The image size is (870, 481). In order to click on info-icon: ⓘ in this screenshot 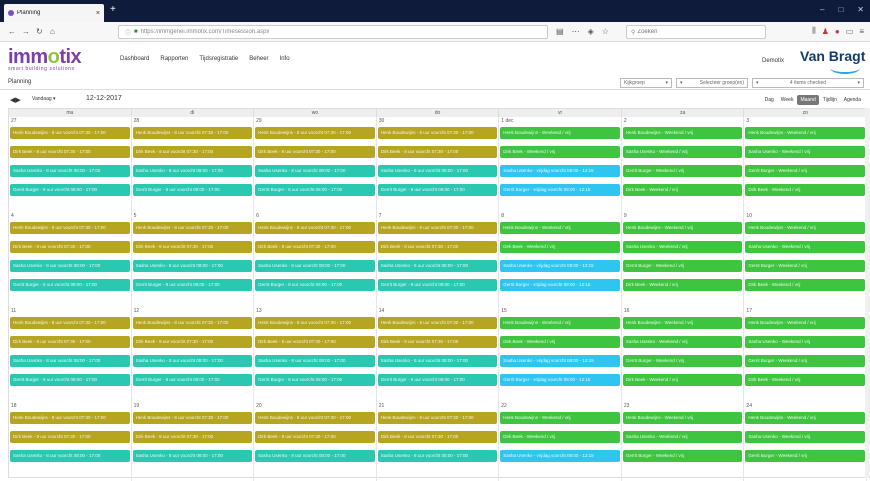, I will do `click(128, 32)`.